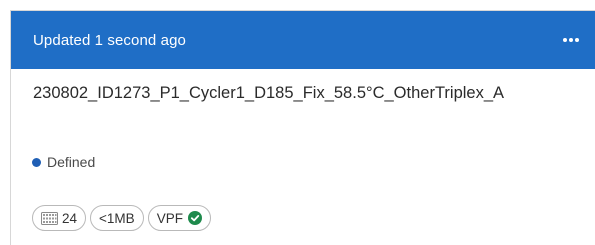 This screenshot has width=595, height=245. Describe the element at coordinates (194, 218) in the screenshot. I see `check-circle-icon` at that location.